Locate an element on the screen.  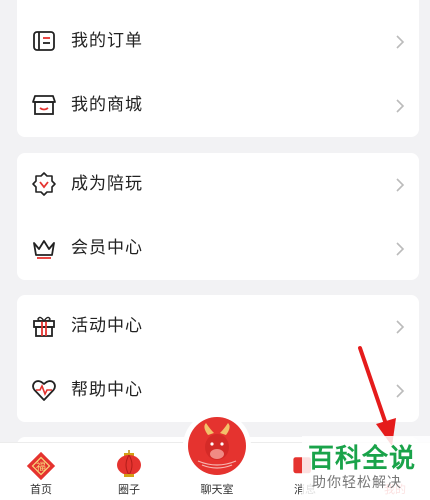
chatroom-center-inner is located at coordinates (217, 446).